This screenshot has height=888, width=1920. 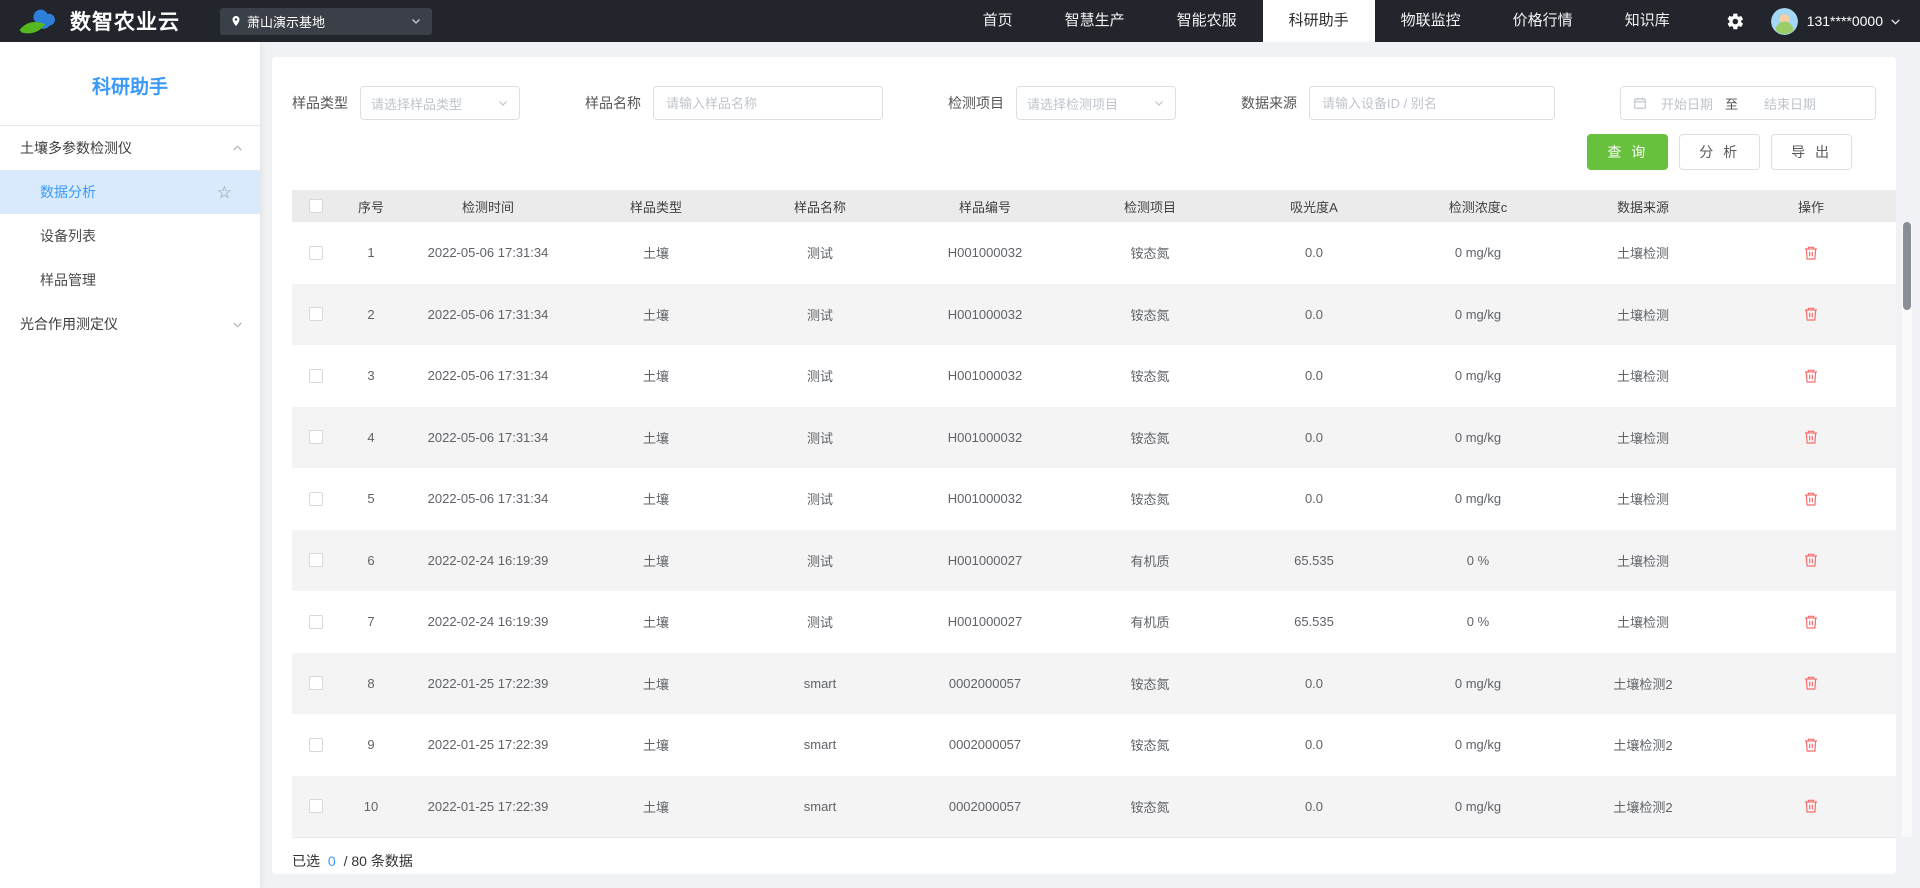 I want to click on nav-item-home: 首页, so click(x=998, y=21).